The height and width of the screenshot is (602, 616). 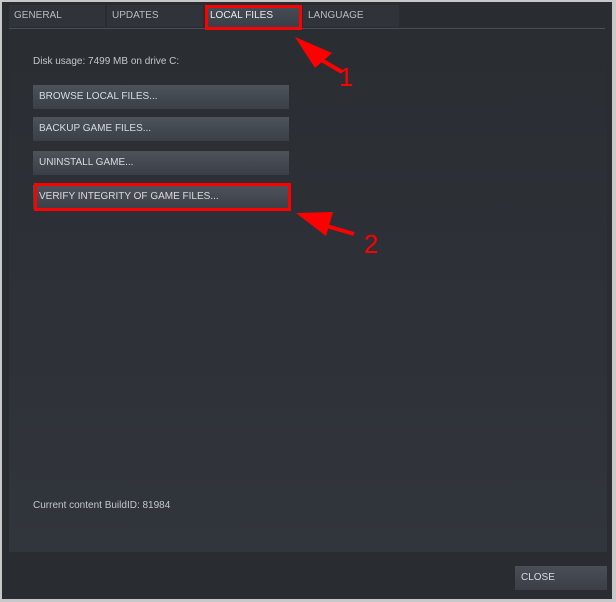 What do you see at coordinates (346, 77) in the screenshot?
I see `annotation-step-1: 1` at bounding box center [346, 77].